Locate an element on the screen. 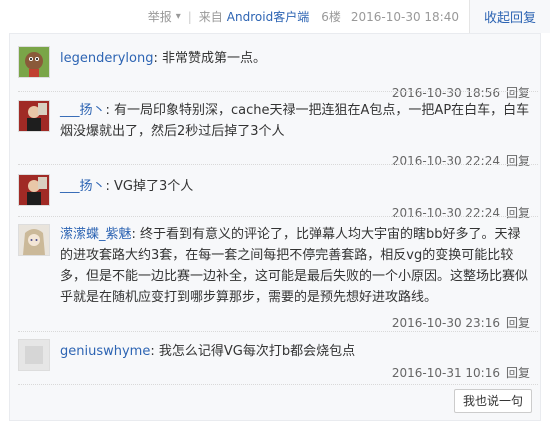  post-datetime: 2016-10-30 18:40 is located at coordinates (404, 16).